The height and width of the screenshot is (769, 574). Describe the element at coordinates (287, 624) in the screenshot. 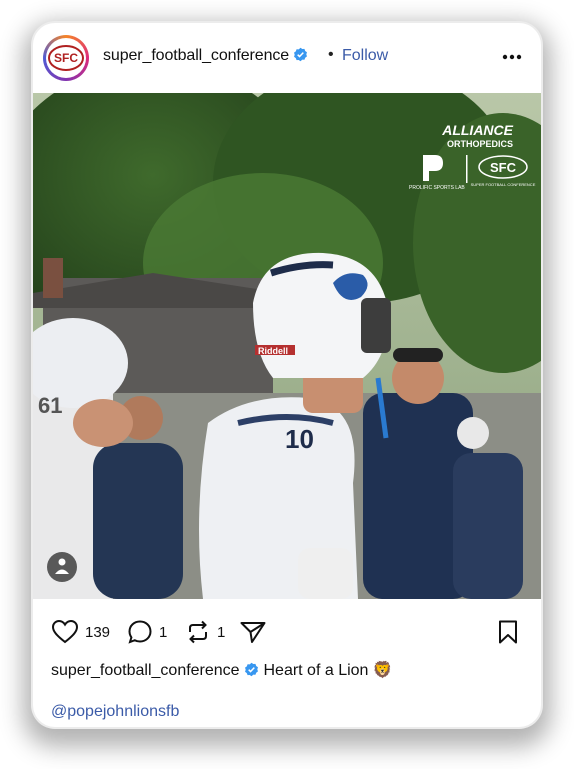

I see `action-bar: 139 1 1` at that location.